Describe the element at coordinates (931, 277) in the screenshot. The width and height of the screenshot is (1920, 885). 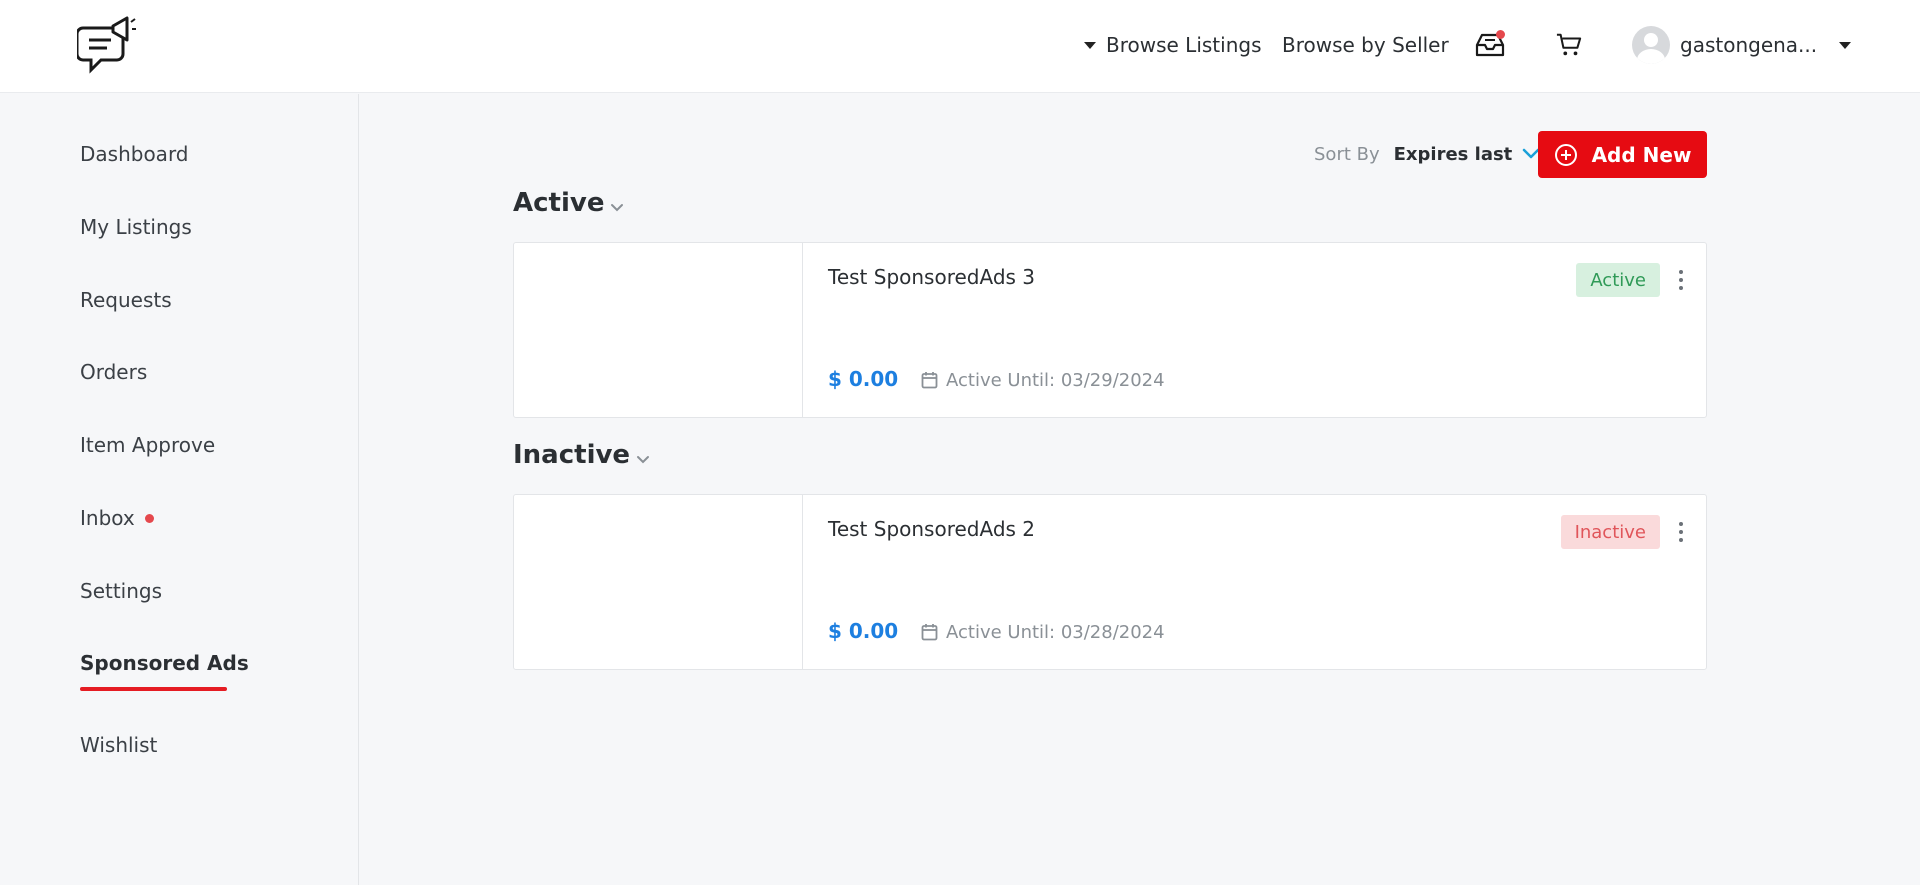
I see `ad-title: Test SponsoredAds 3` at that location.